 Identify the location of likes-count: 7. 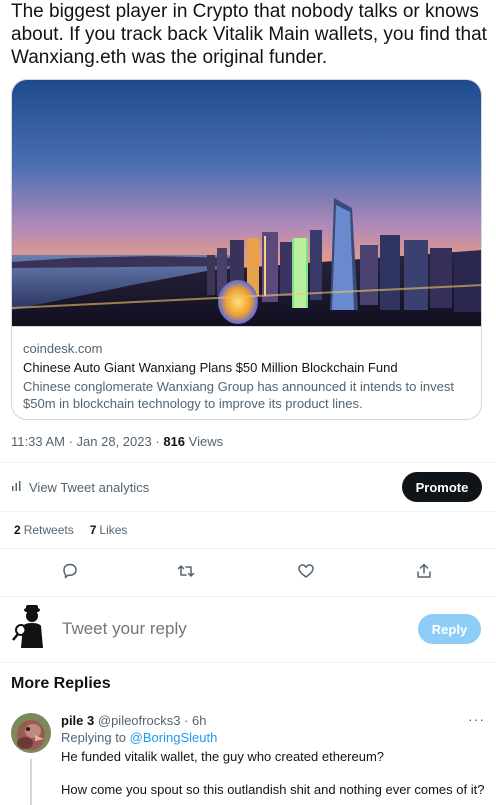
(93, 530).